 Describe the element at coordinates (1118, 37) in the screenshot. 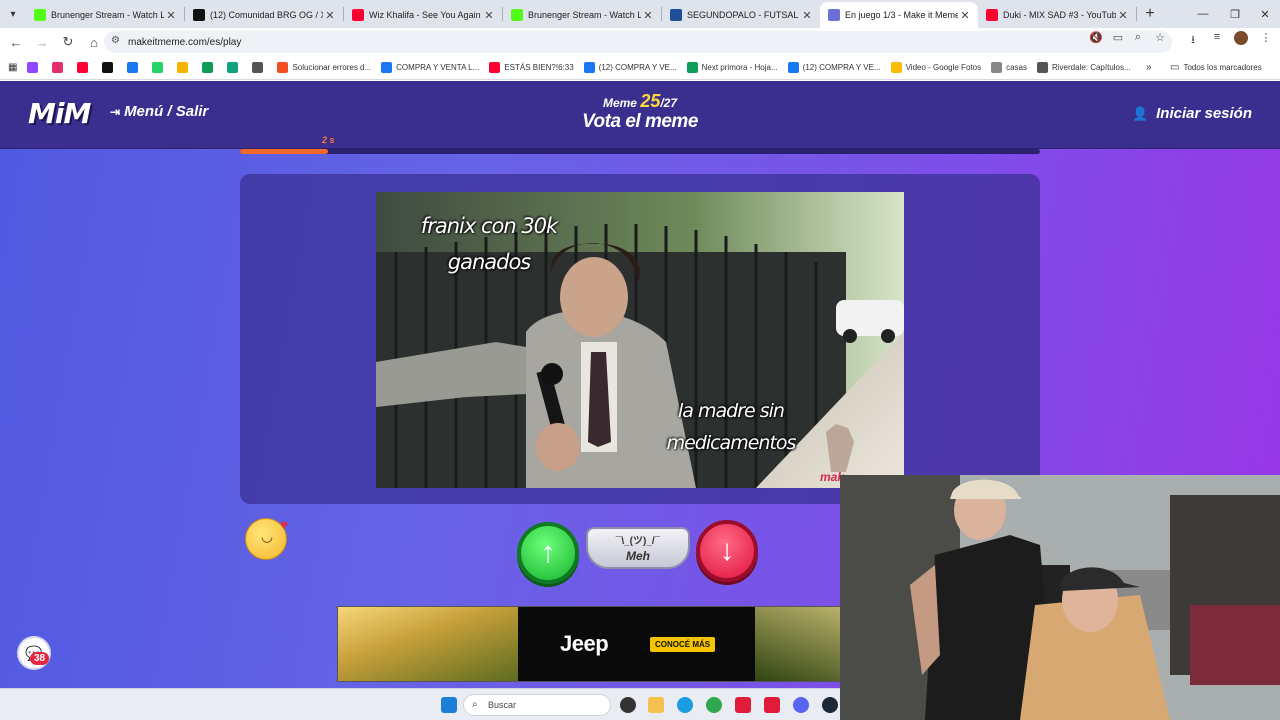

I see `cast-icon: ▭` at that location.